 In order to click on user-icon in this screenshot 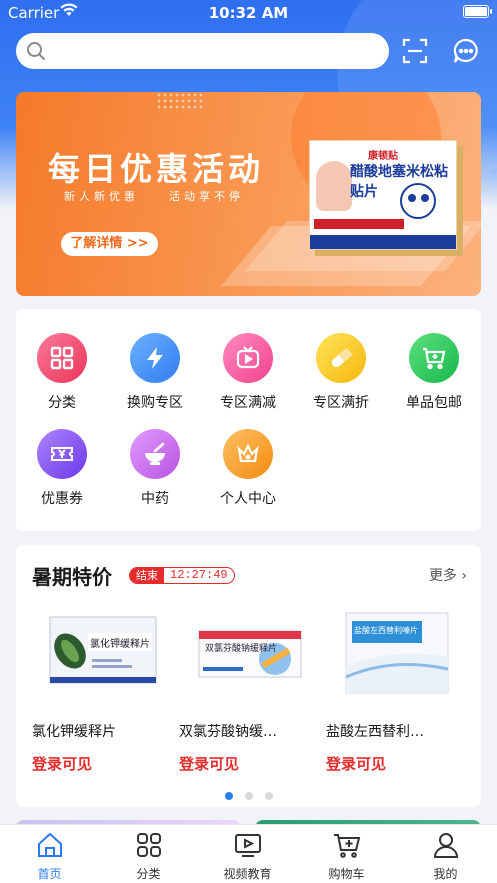, I will do `click(445, 846)`.